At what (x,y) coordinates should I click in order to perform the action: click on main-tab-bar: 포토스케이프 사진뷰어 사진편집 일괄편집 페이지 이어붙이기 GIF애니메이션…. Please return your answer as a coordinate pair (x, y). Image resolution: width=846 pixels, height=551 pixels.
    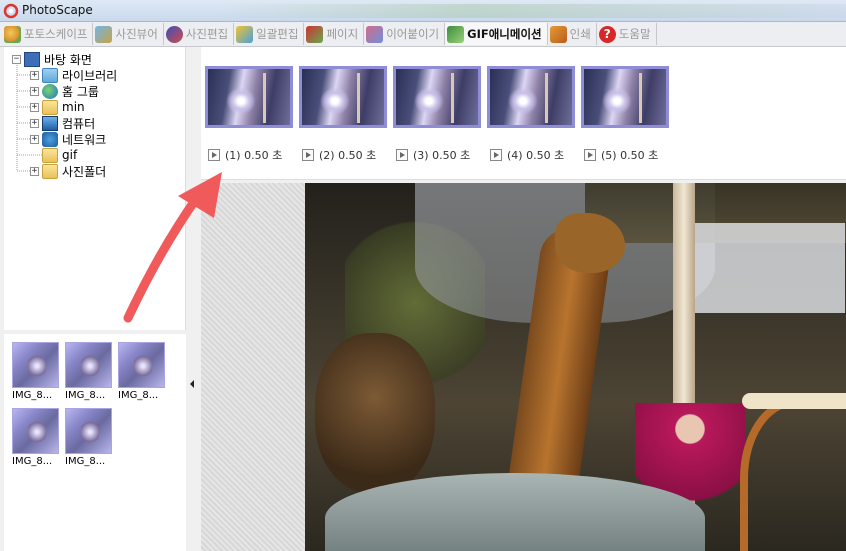
    Looking at the image, I should click on (423, 34).